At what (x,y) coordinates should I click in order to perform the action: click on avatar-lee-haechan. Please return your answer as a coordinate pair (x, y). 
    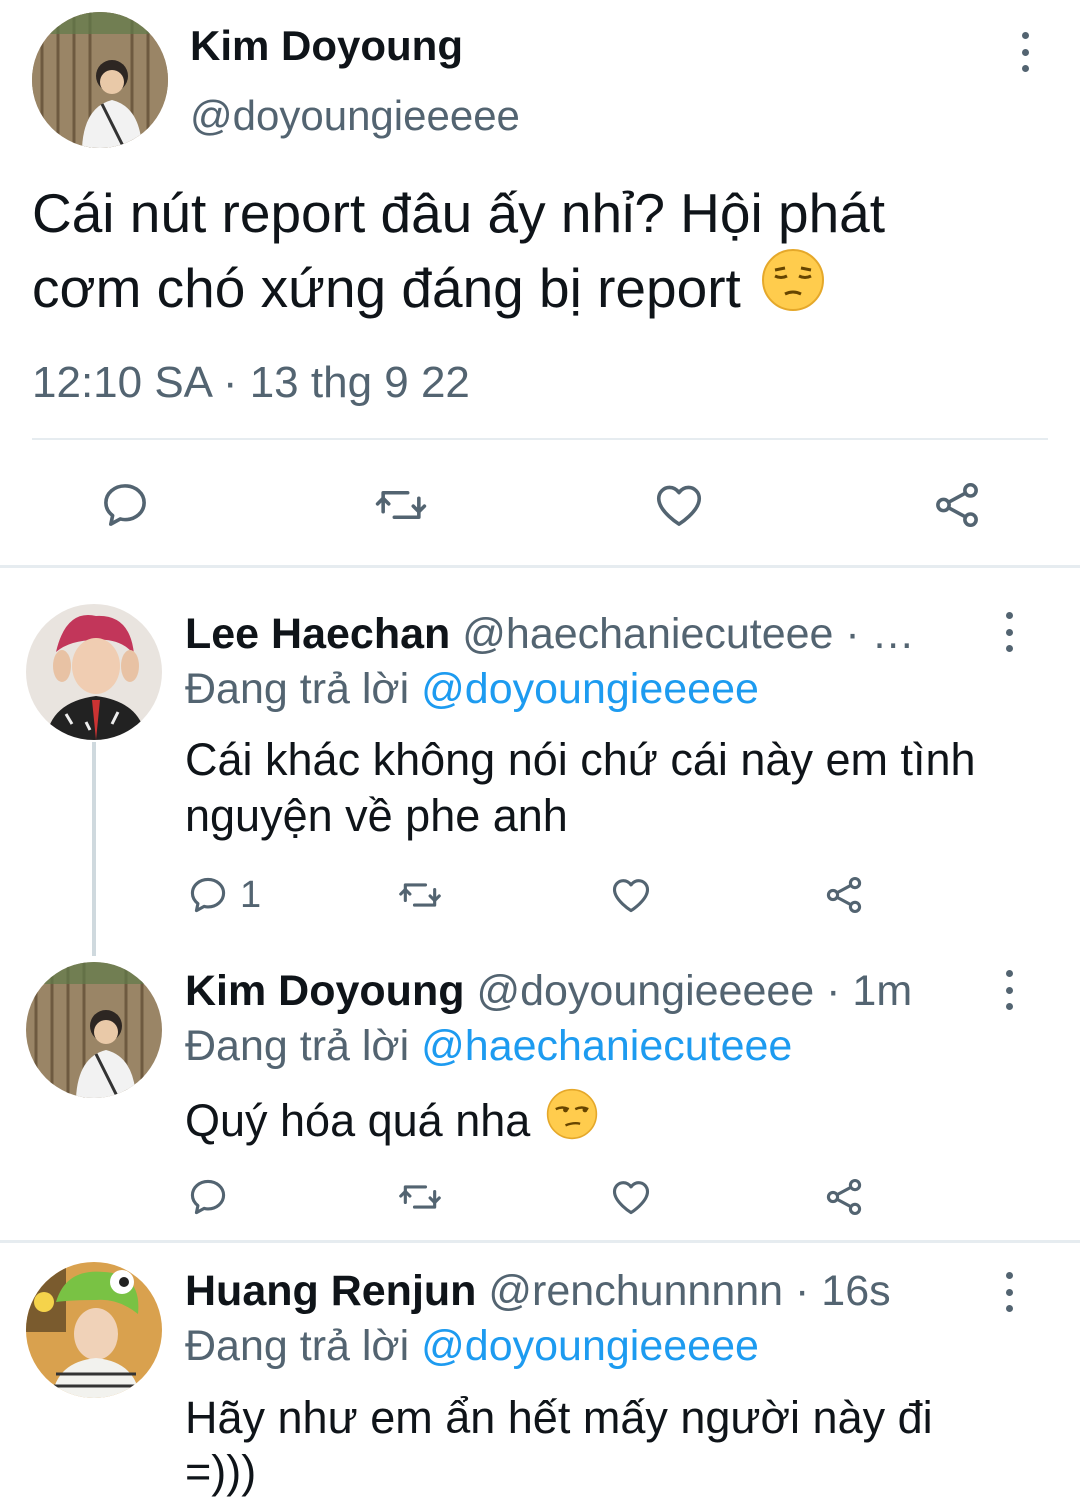
    Looking at the image, I should click on (94, 672).